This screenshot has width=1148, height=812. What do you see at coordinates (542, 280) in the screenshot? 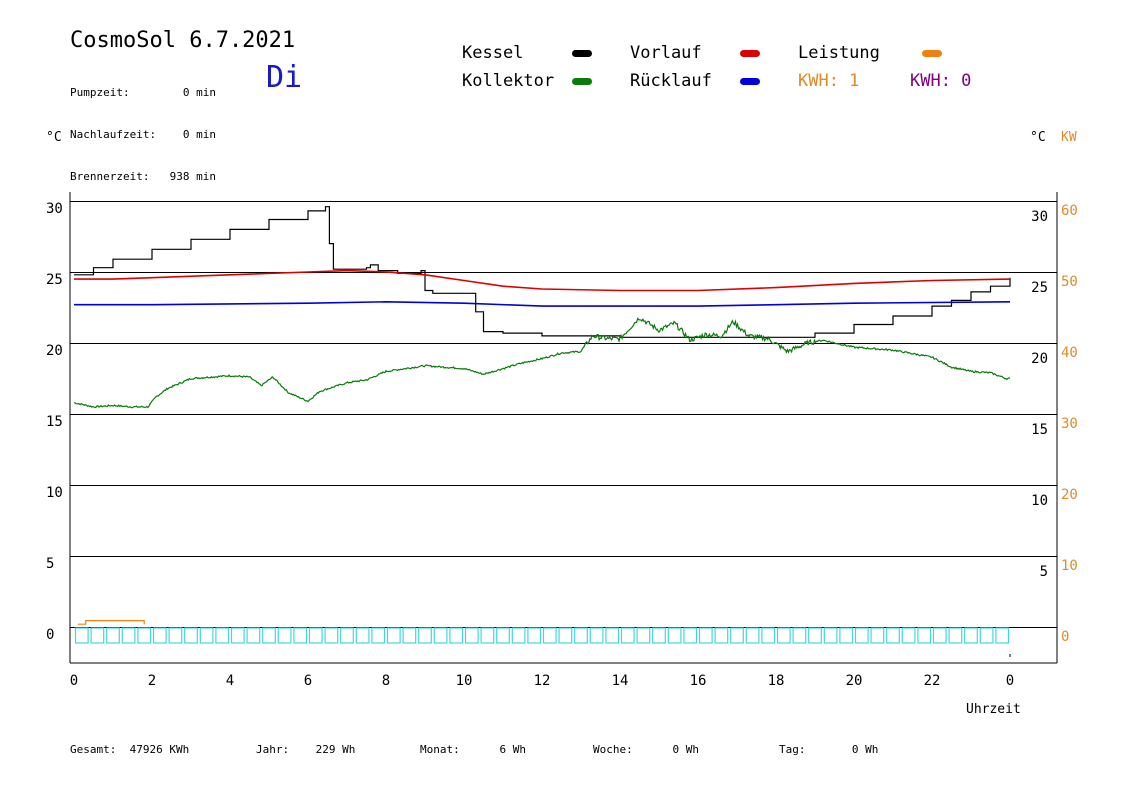
I see `series-line-vorlauf` at bounding box center [542, 280].